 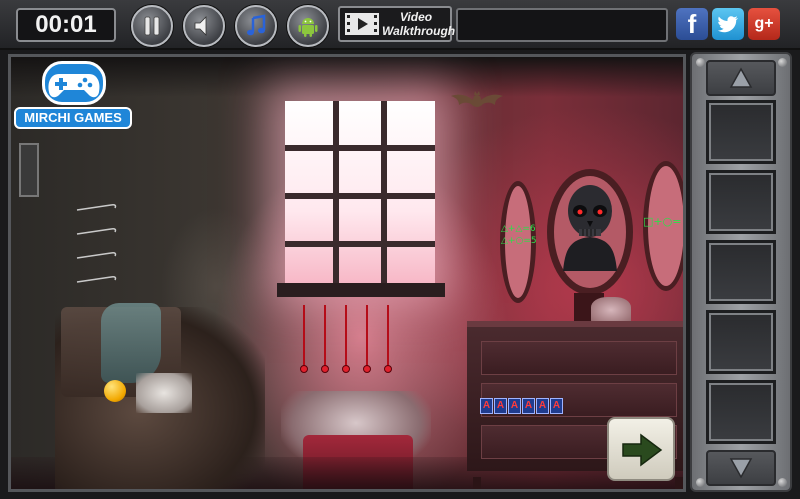 I want to click on android-icon, so click(x=308, y=27).